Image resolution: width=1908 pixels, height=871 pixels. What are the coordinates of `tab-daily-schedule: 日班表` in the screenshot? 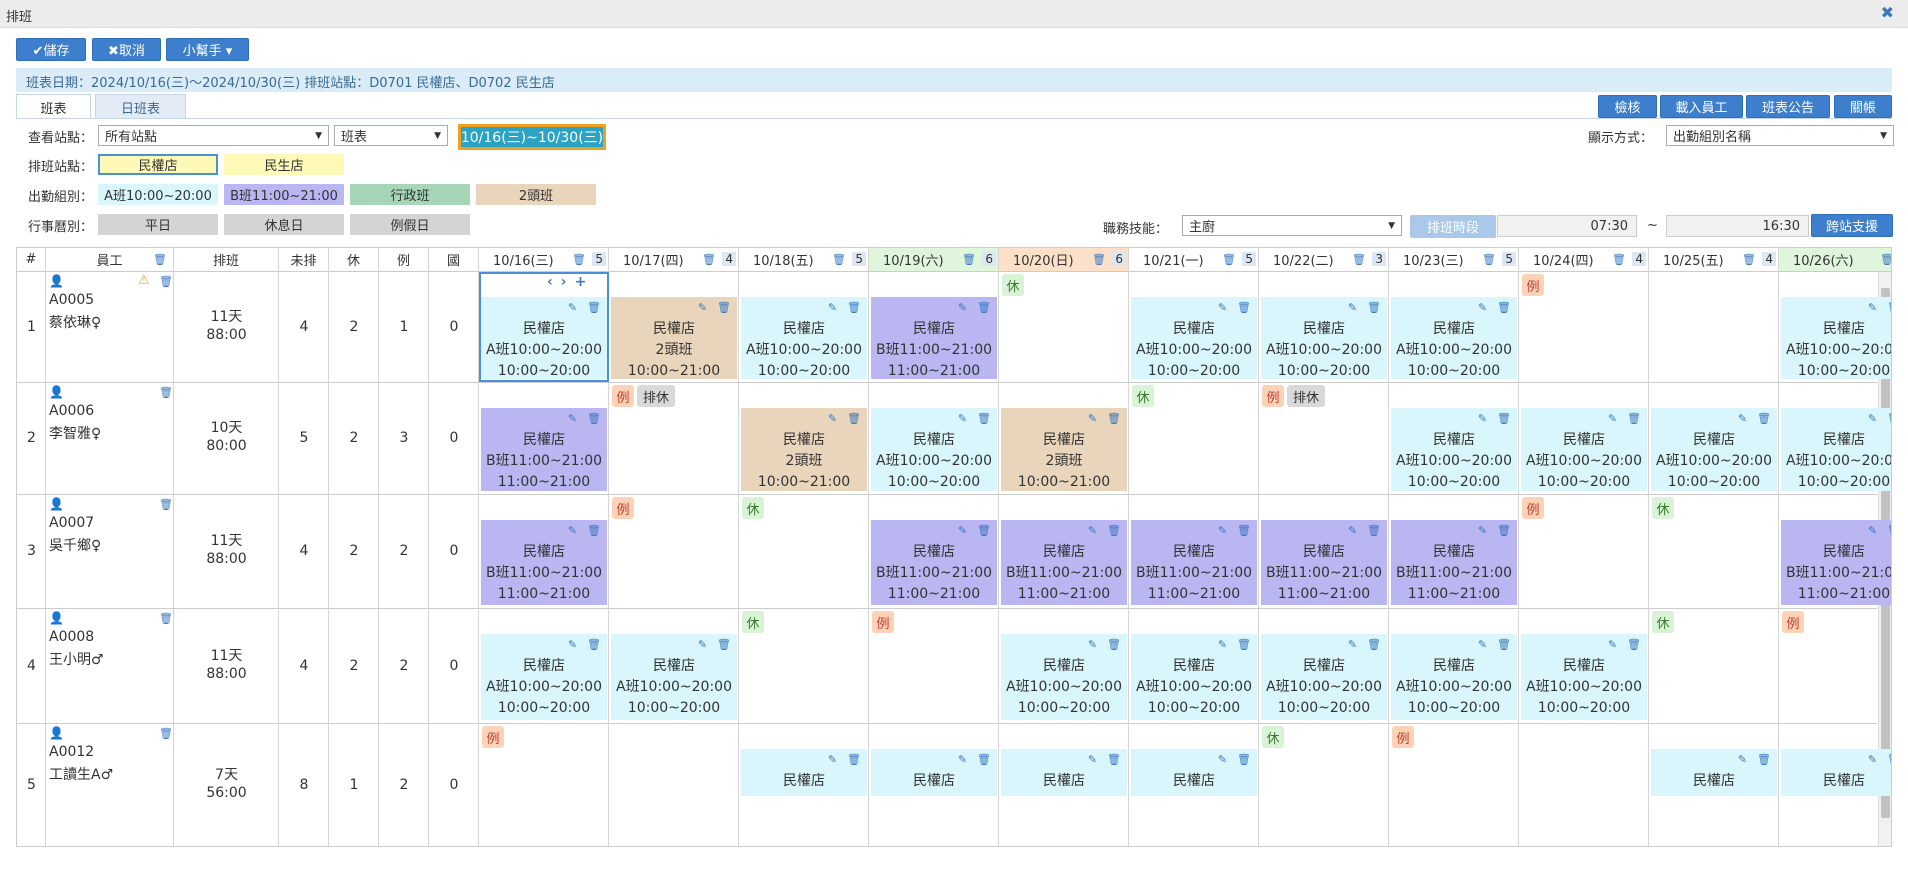 It's located at (140, 106).